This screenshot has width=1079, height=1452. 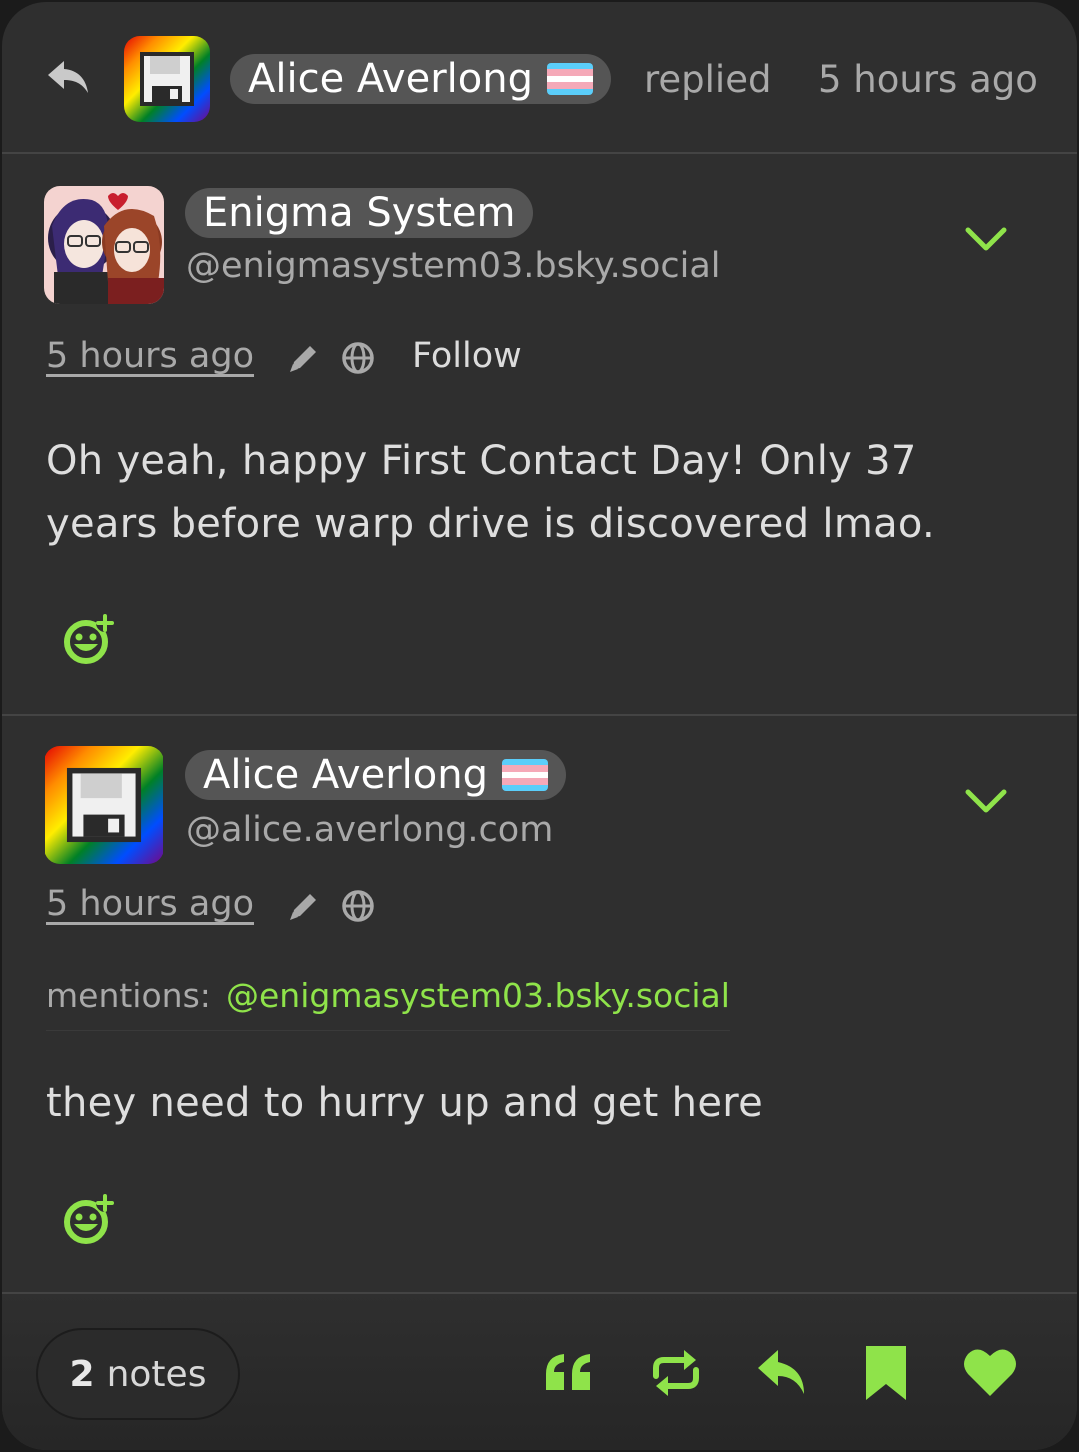 What do you see at coordinates (676, 1373) in the screenshot?
I see `repost-icon` at bounding box center [676, 1373].